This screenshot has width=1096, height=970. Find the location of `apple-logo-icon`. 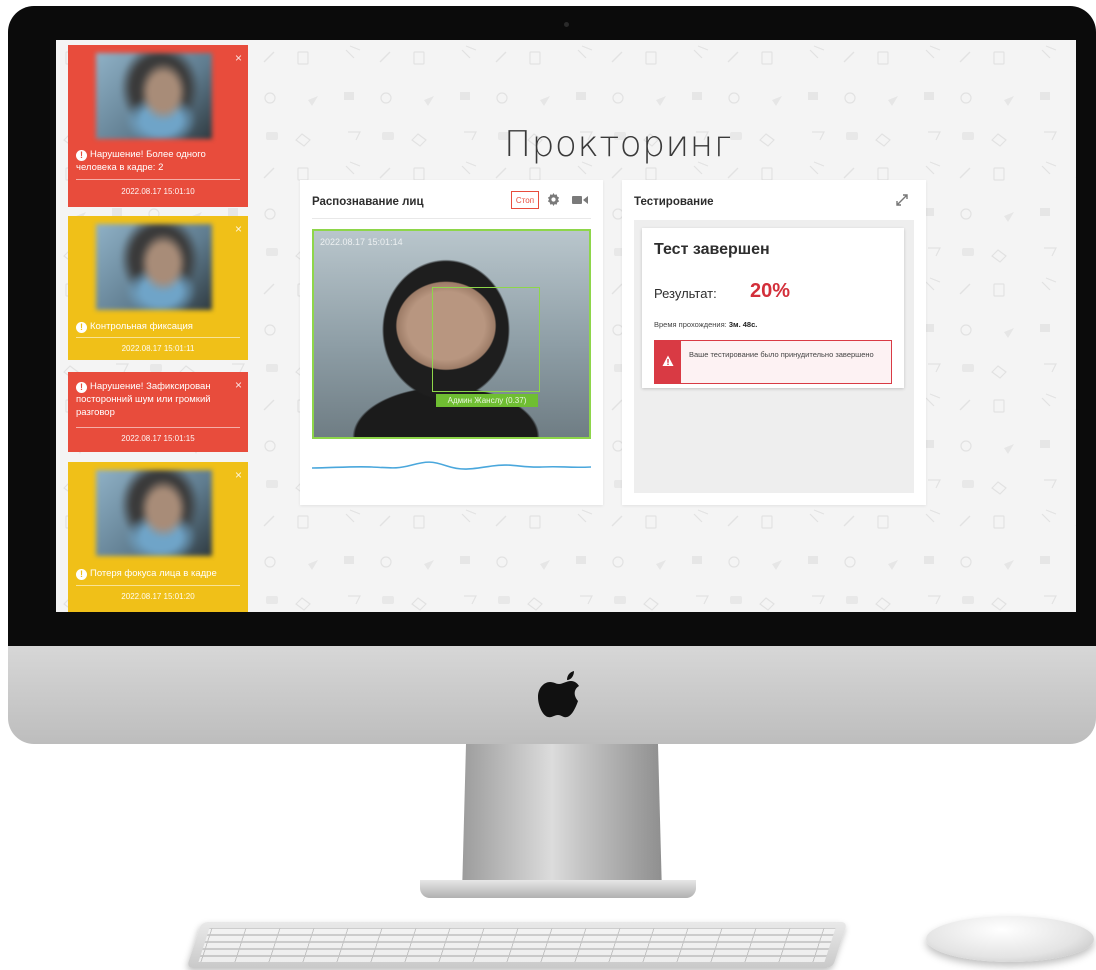

apple-logo-icon is located at coordinates (558, 694).